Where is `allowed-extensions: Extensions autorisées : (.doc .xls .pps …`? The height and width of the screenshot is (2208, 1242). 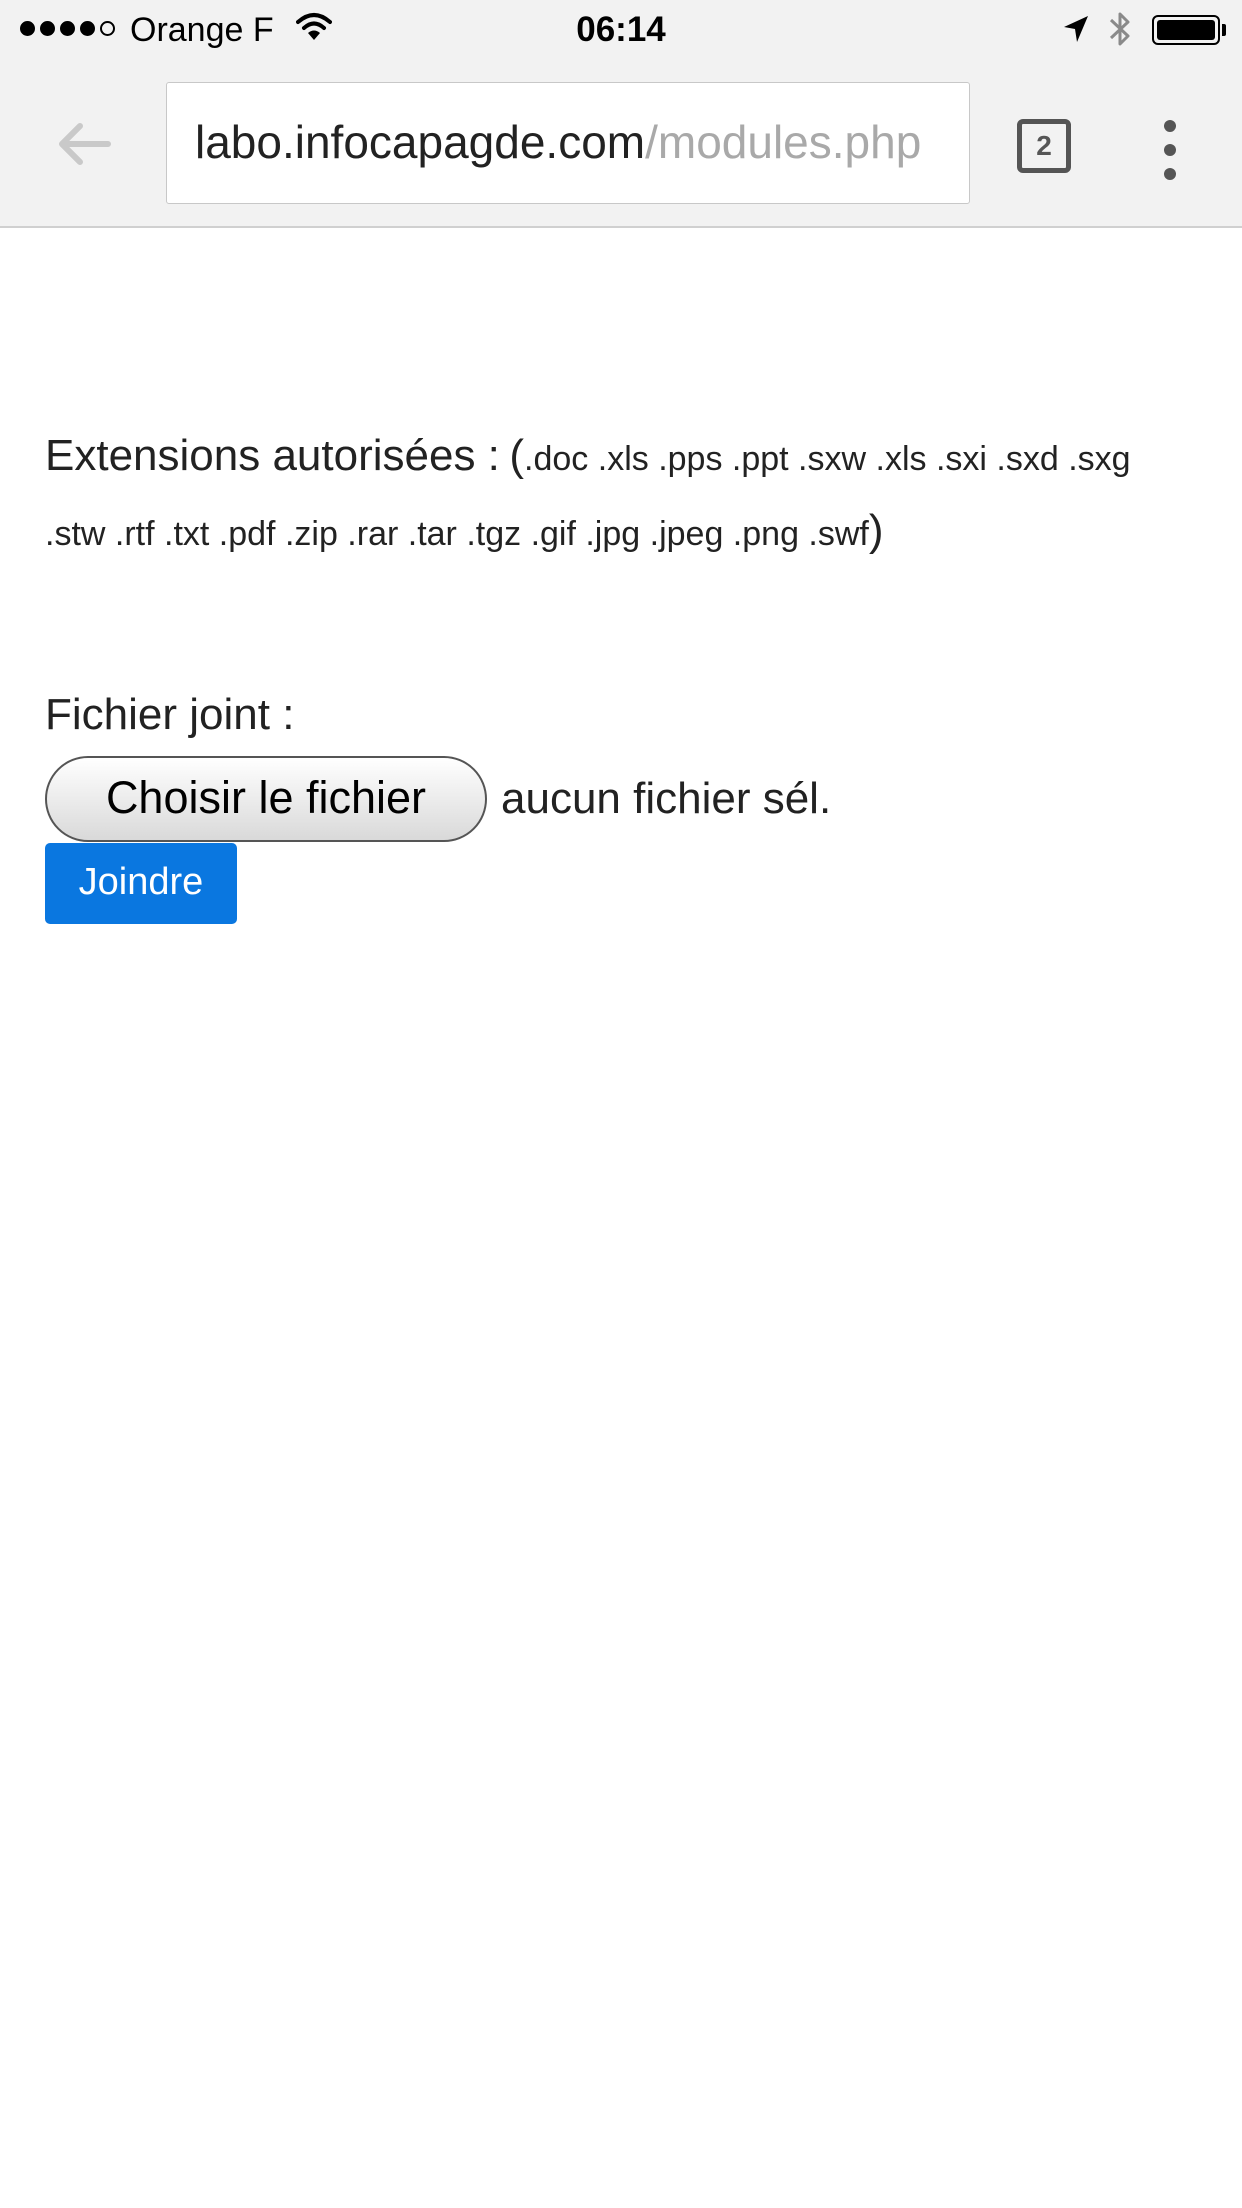
allowed-extensions: Extensions autorisées : (.doc .xls .pps … is located at coordinates (620, 495).